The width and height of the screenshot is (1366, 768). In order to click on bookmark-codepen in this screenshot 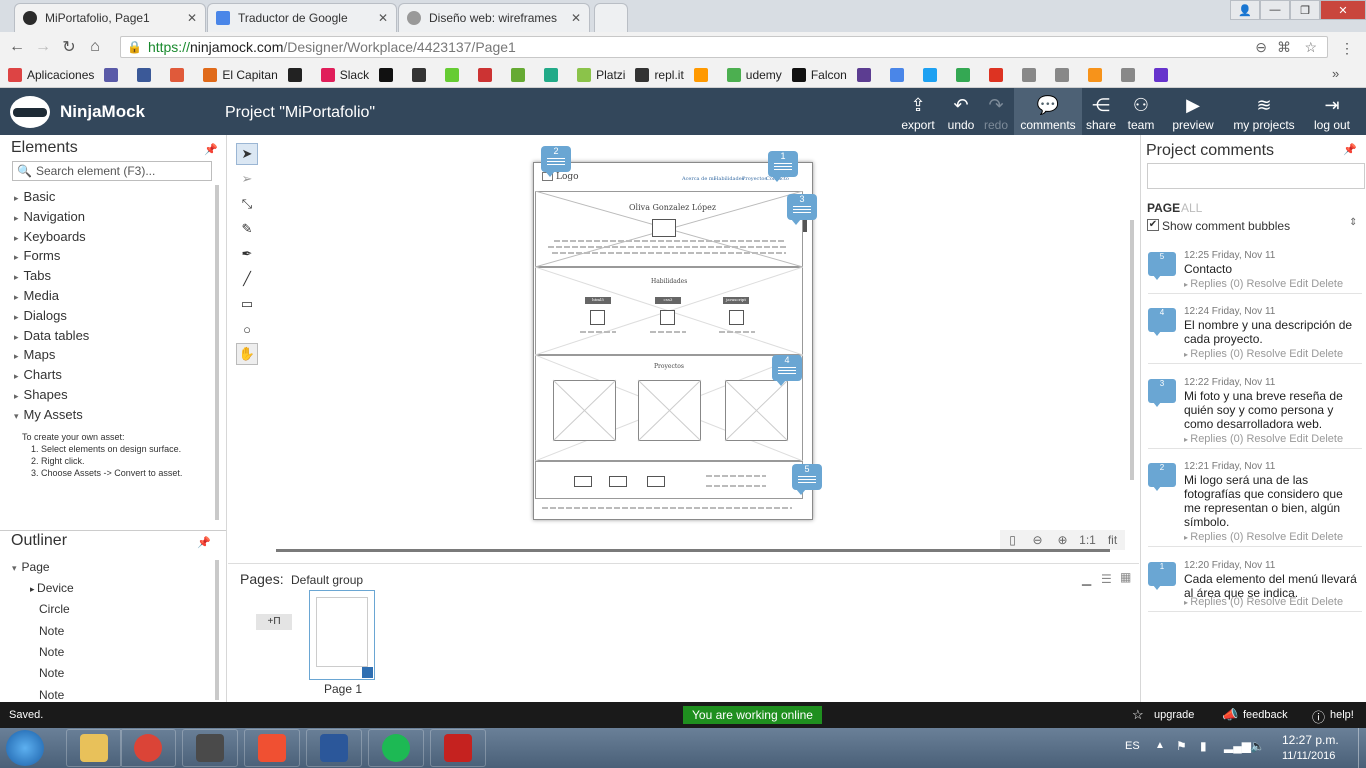, I will do `click(297, 74)`.